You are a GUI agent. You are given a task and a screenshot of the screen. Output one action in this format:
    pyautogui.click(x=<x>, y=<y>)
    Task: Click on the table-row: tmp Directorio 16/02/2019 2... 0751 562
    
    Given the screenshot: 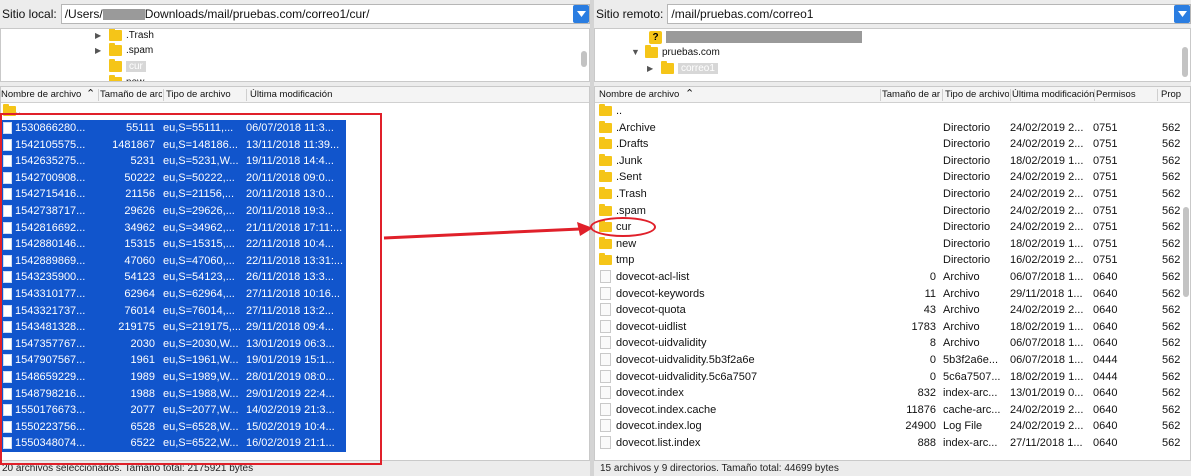 What is the action you would take?
    pyautogui.click(x=892, y=260)
    